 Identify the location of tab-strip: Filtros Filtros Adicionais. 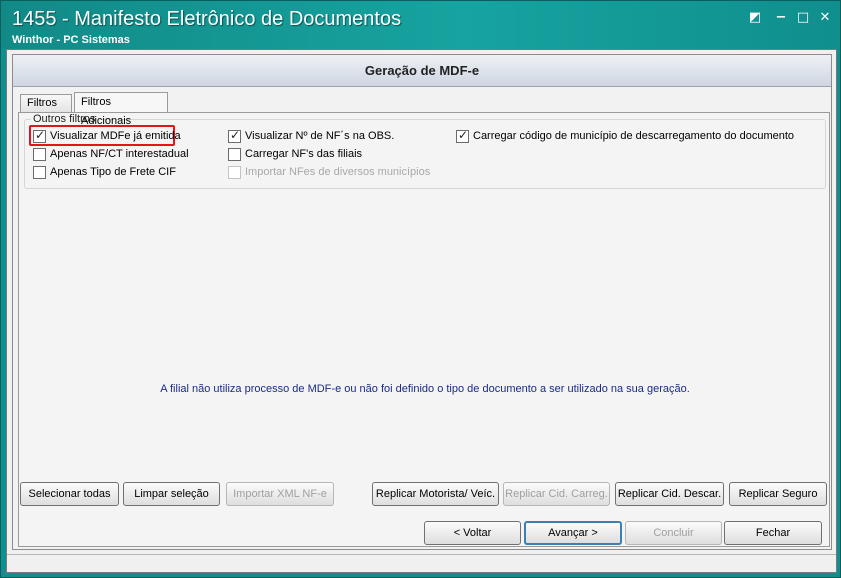
(425, 109).